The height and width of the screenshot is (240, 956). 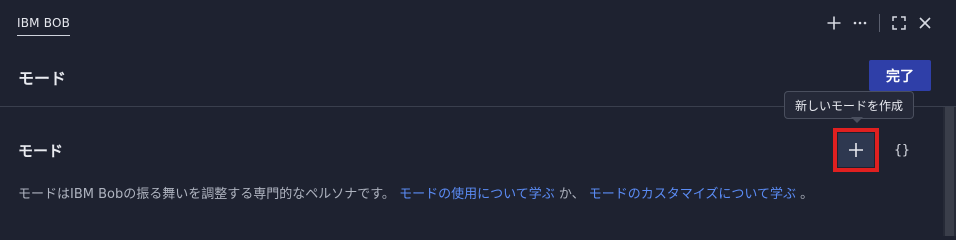 I want to click on learn-customizing-modes-link: モードのカスタマイズについて学ぶ, so click(x=692, y=194).